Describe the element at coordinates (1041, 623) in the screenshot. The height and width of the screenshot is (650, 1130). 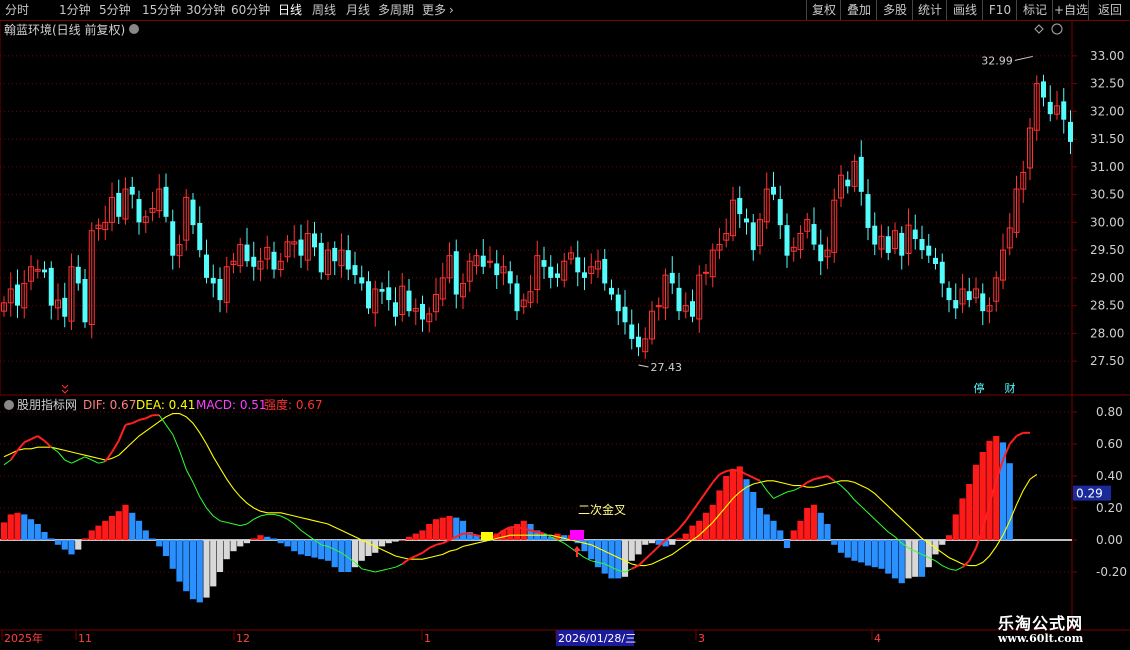
I see `watermark-title: 乐淘公式网` at that location.